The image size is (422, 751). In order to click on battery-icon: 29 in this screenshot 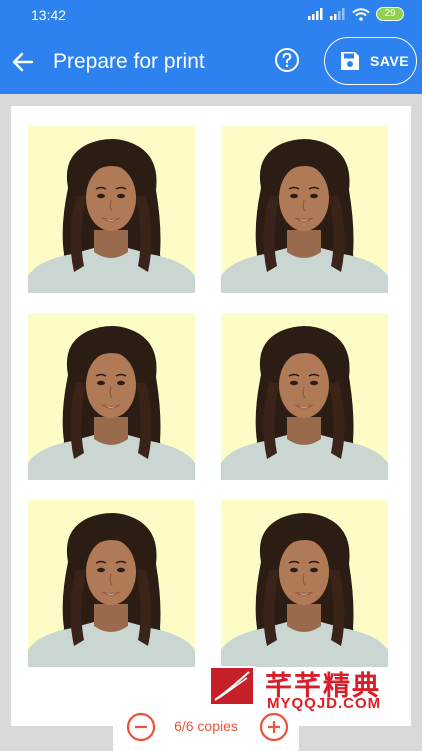, I will do `click(390, 14)`.